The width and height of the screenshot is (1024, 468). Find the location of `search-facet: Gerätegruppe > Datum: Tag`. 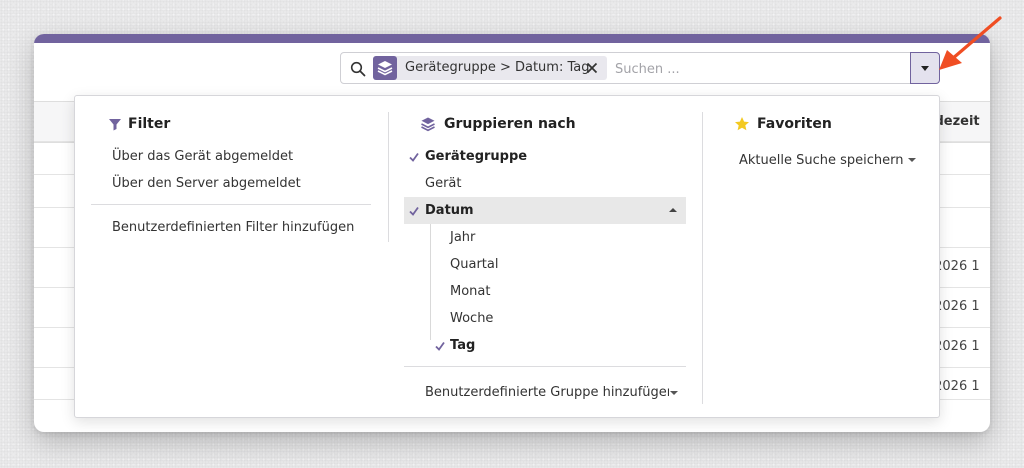

search-facet: Gerätegruppe > Datum: Tag is located at coordinates (490, 68).